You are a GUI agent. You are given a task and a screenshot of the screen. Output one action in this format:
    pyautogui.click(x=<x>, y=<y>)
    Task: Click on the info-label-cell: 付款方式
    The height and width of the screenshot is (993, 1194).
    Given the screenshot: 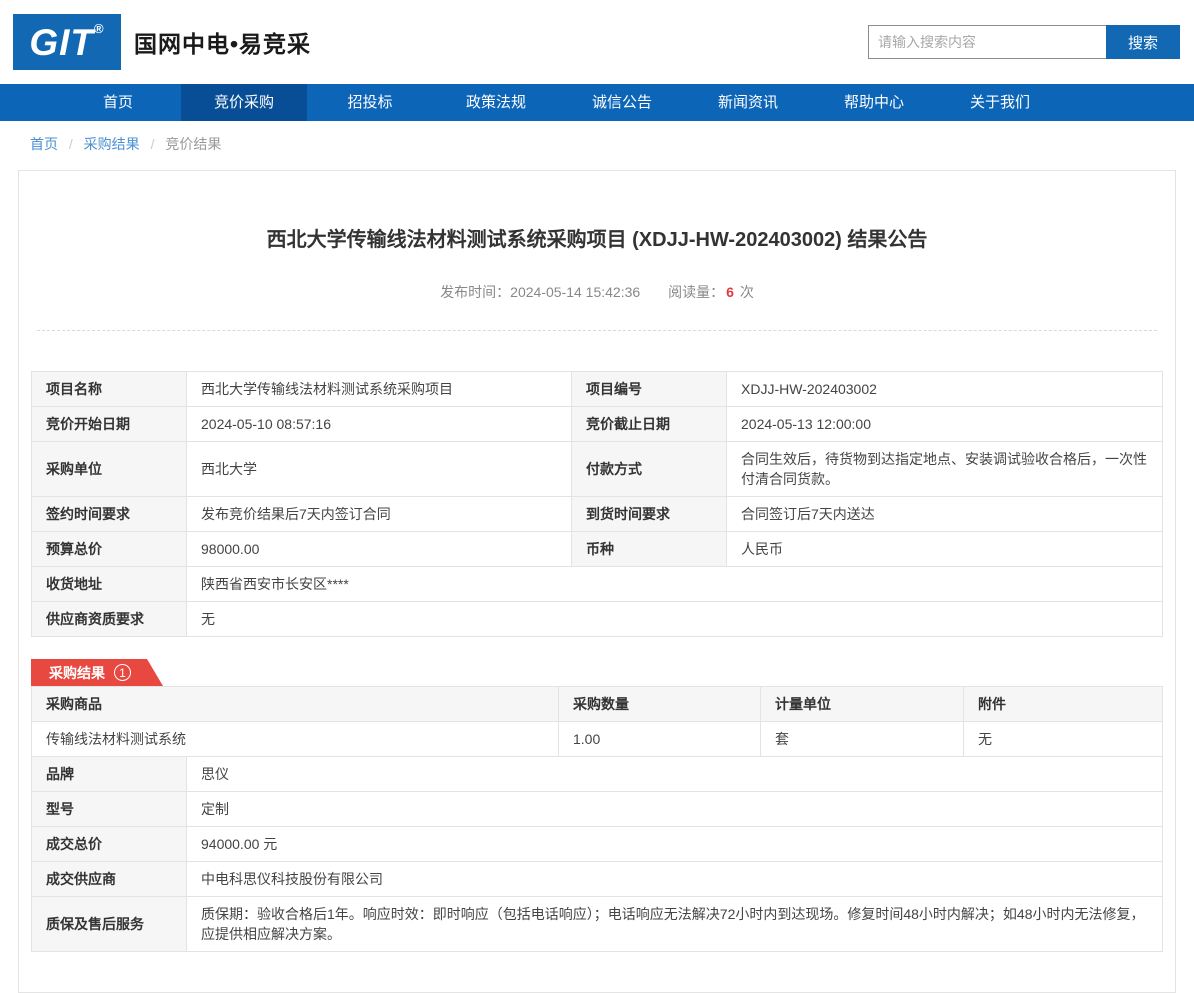 What is the action you would take?
    pyautogui.click(x=649, y=469)
    